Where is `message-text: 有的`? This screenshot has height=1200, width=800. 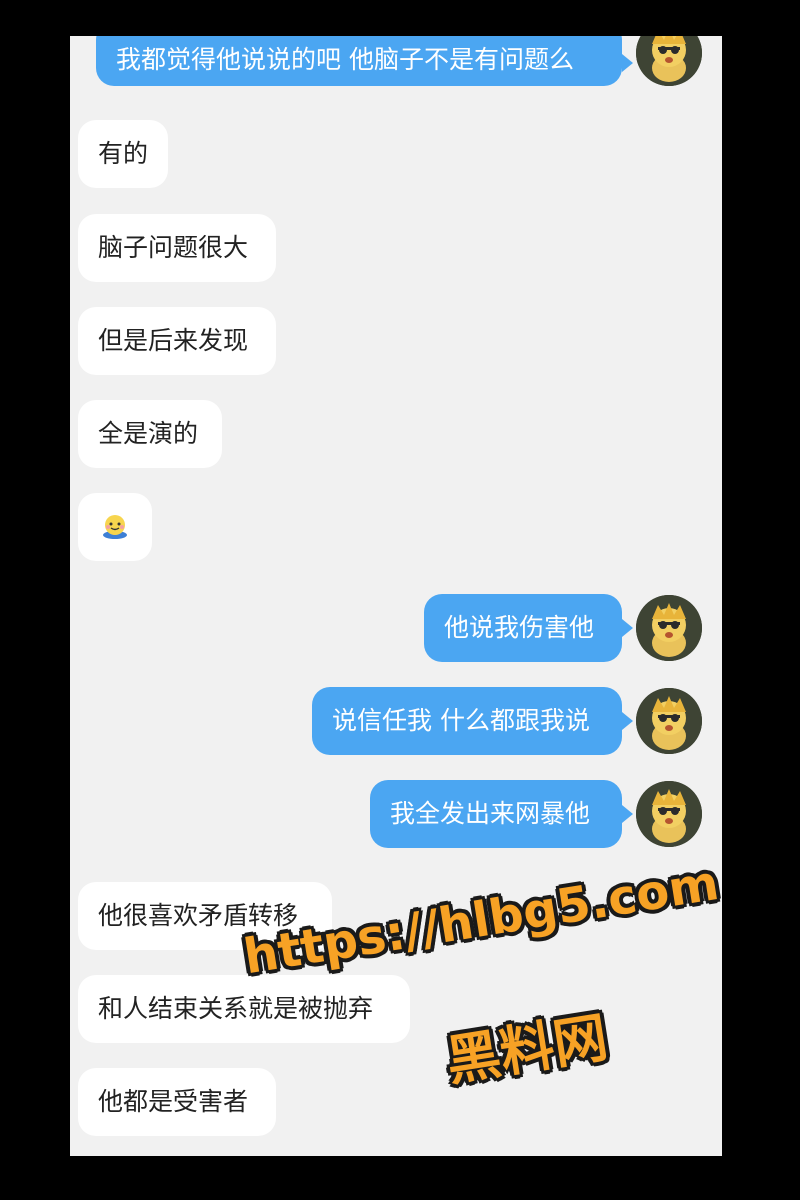 message-text: 有的 is located at coordinates (123, 153).